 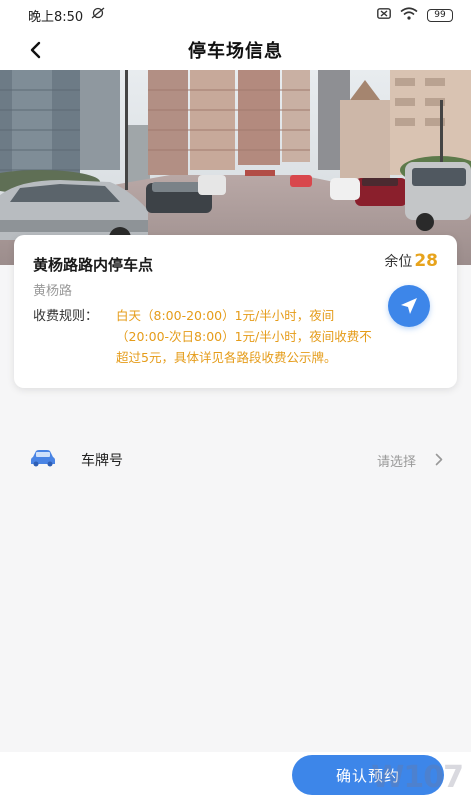 I want to click on chevron-right-icon, so click(x=439, y=460).